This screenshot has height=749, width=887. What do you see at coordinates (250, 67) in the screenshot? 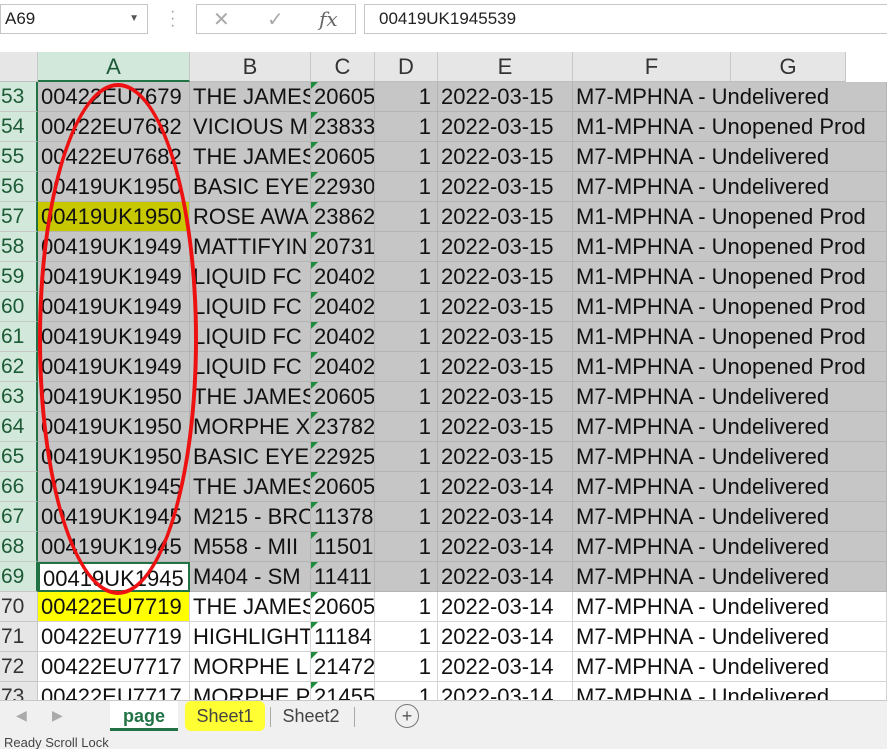
I see `column-header-b: B` at bounding box center [250, 67].